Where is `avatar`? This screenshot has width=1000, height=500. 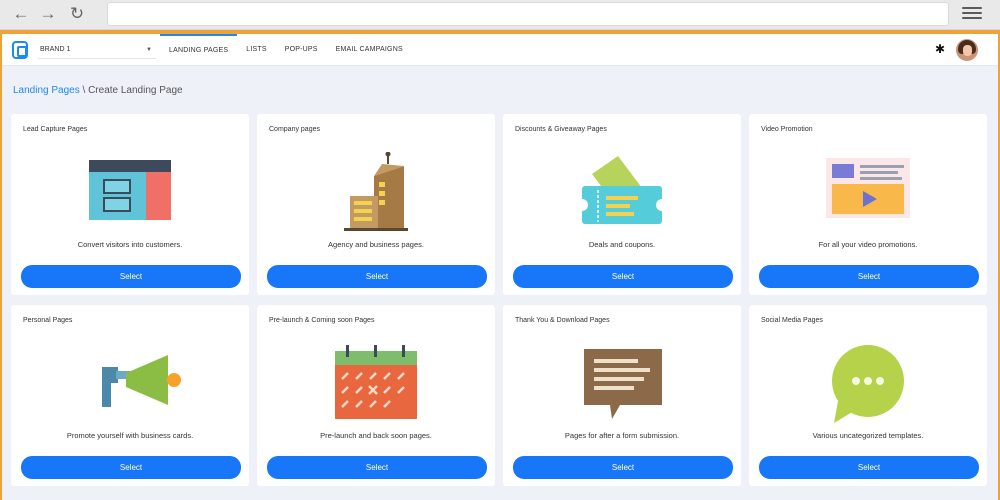
avatar is located at coordinates (967, 50).